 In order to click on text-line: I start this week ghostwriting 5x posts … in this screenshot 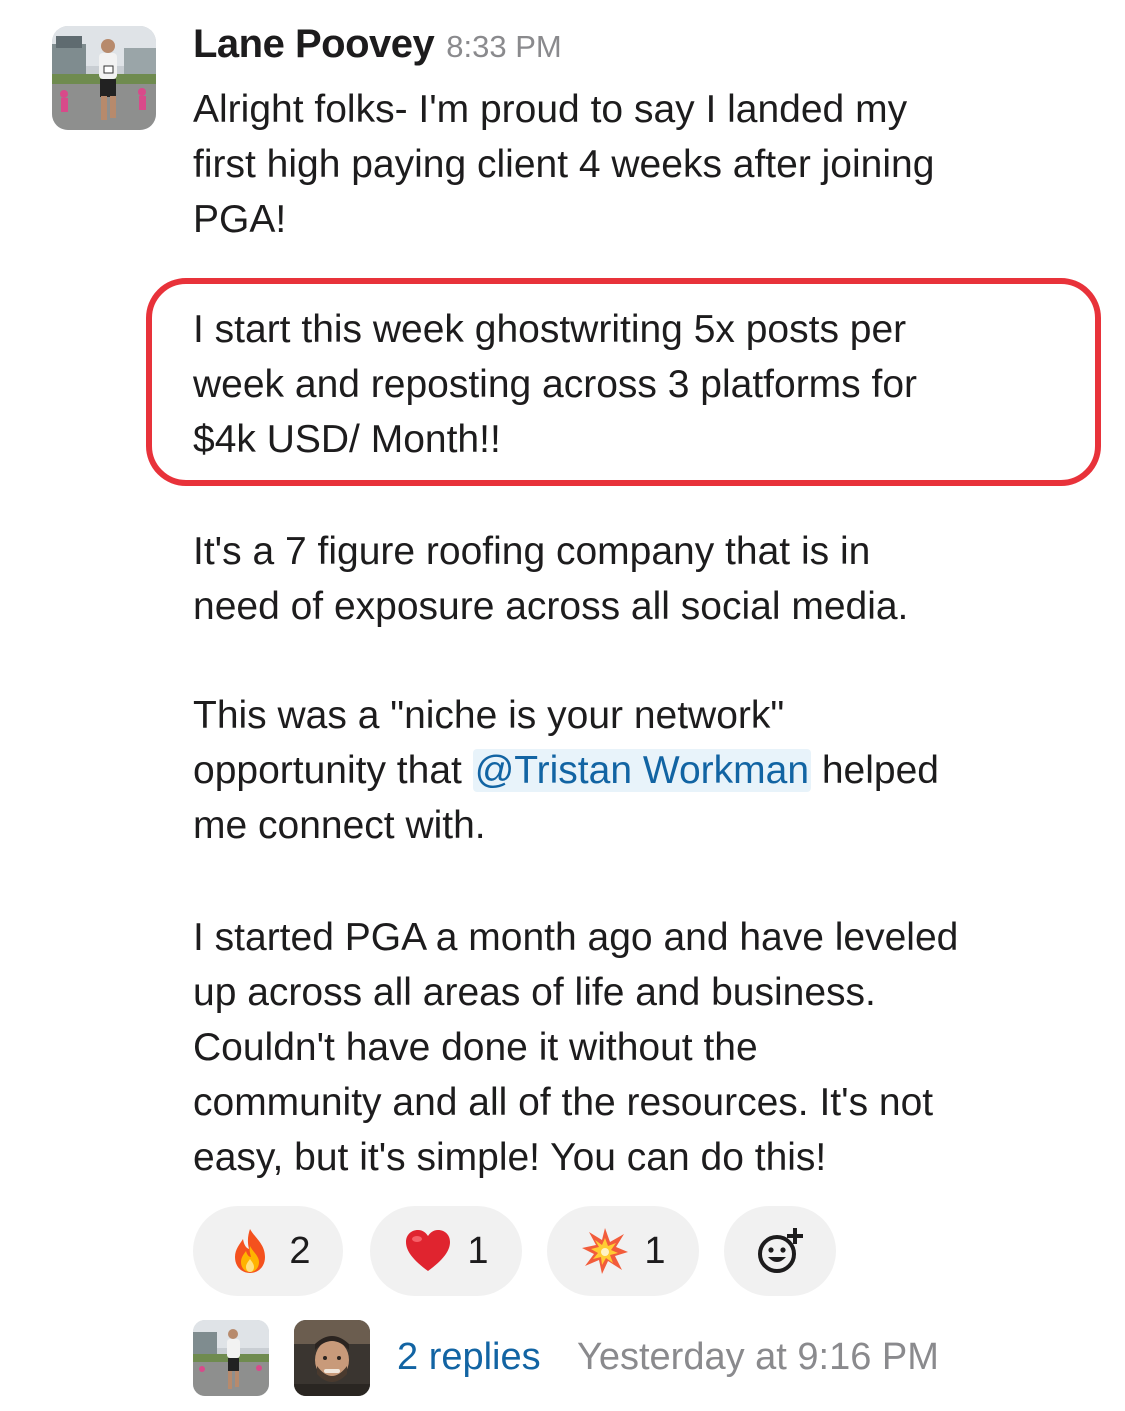, I will do `click(550, 329)`.